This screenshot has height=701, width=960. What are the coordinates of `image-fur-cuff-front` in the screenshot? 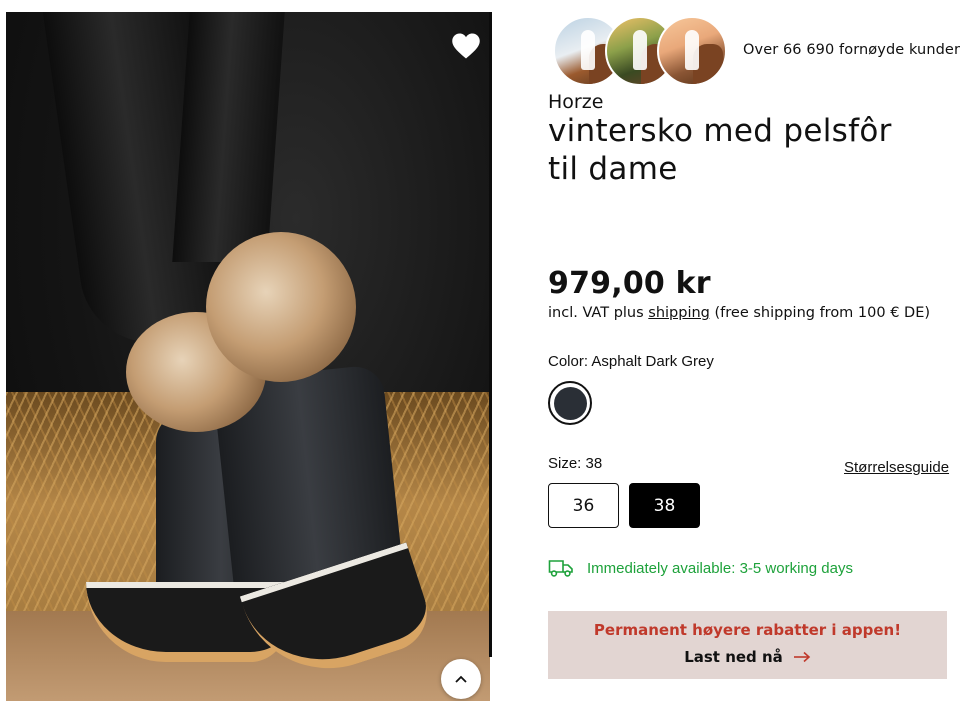 It's located at (281, 307).